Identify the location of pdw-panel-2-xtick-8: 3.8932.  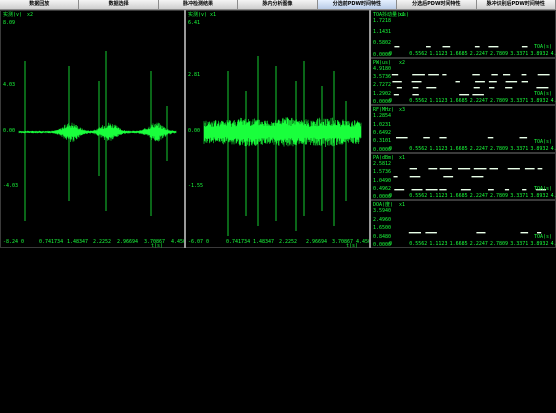
(539, 101).